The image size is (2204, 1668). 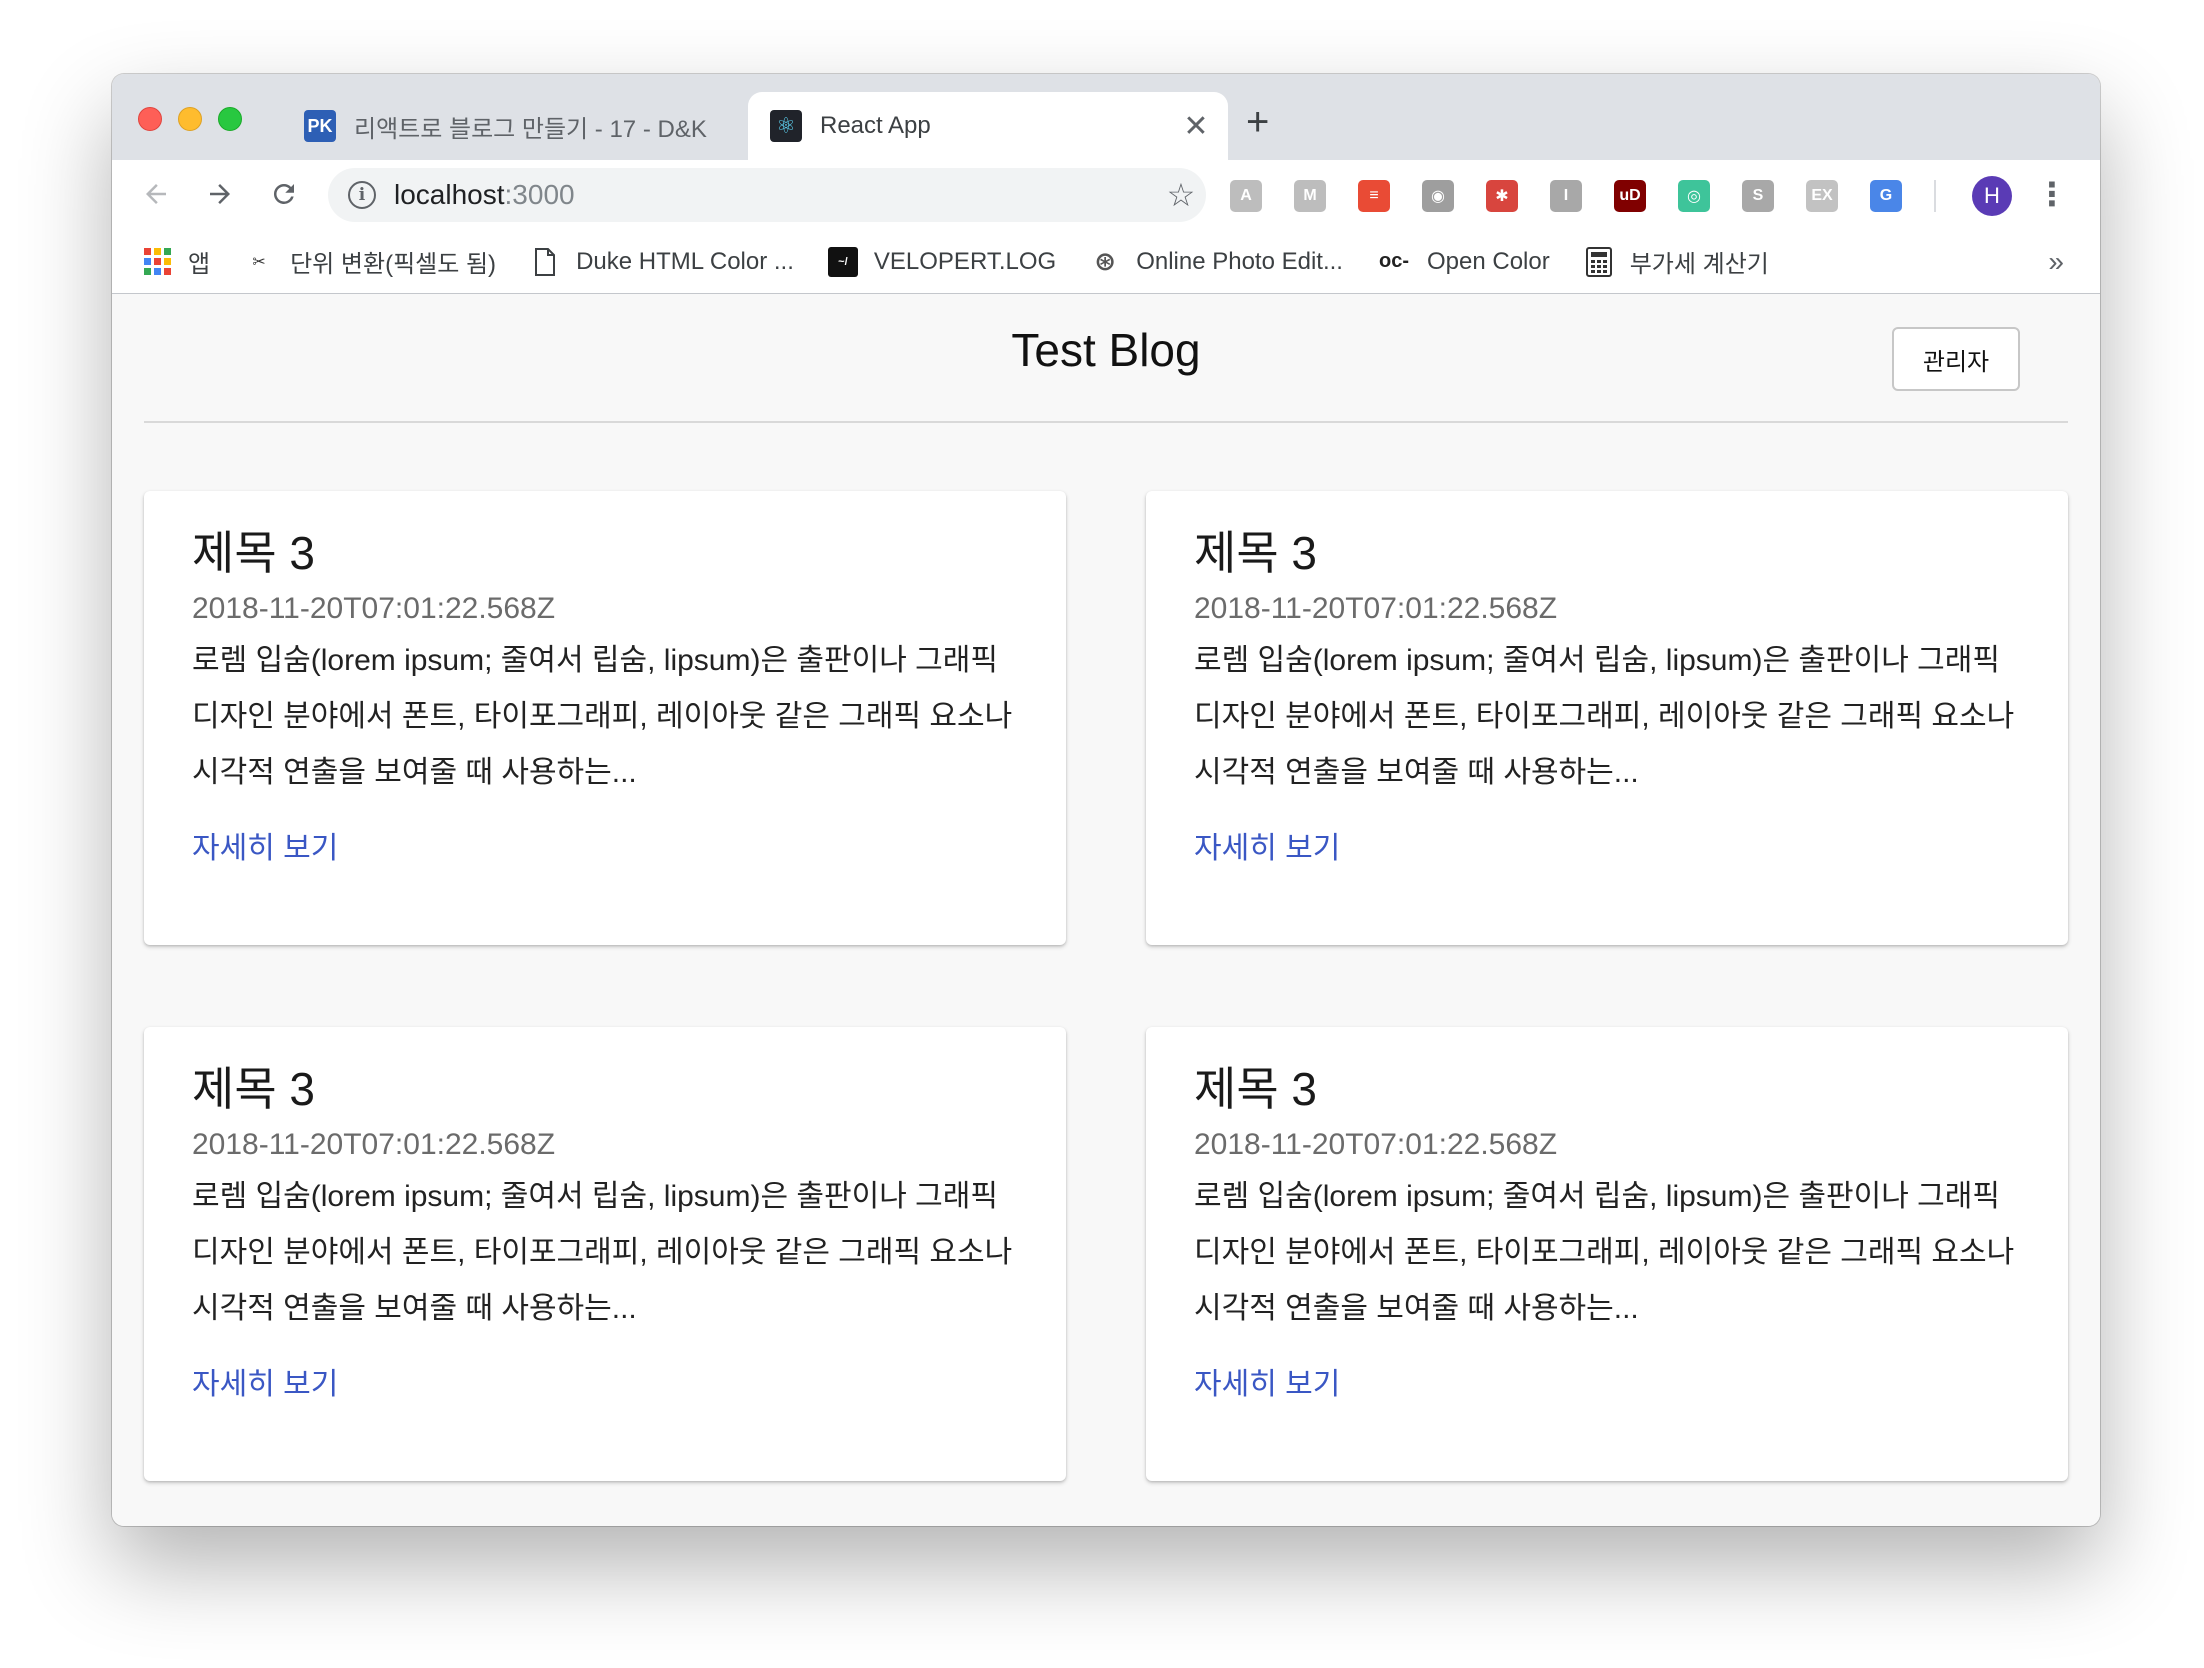 What do you see at coordinates (1630, 196) in the screenshot?
I see `ublock-icon: uD` at bounding box center [1630, 196].